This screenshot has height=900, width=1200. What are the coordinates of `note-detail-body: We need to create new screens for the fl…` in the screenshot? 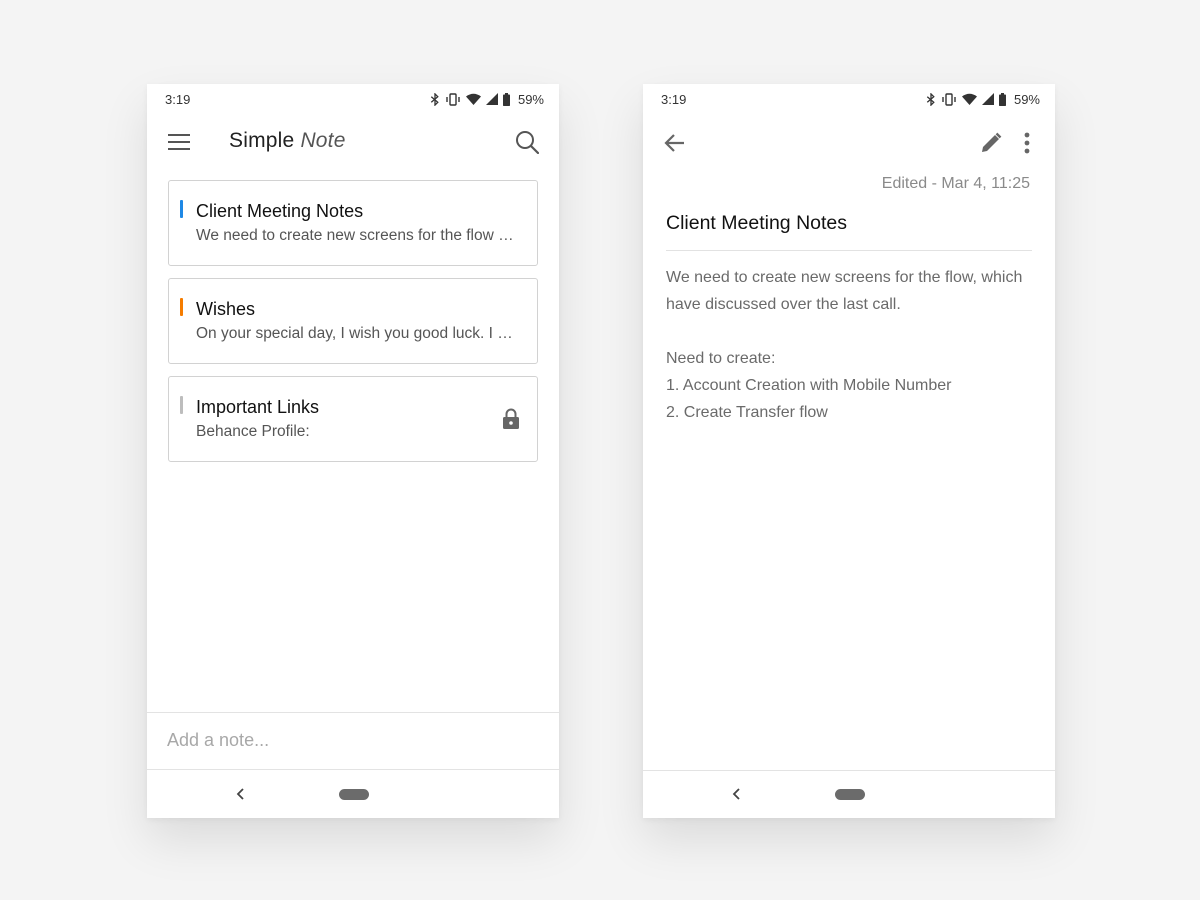 It's located at (845, 345).